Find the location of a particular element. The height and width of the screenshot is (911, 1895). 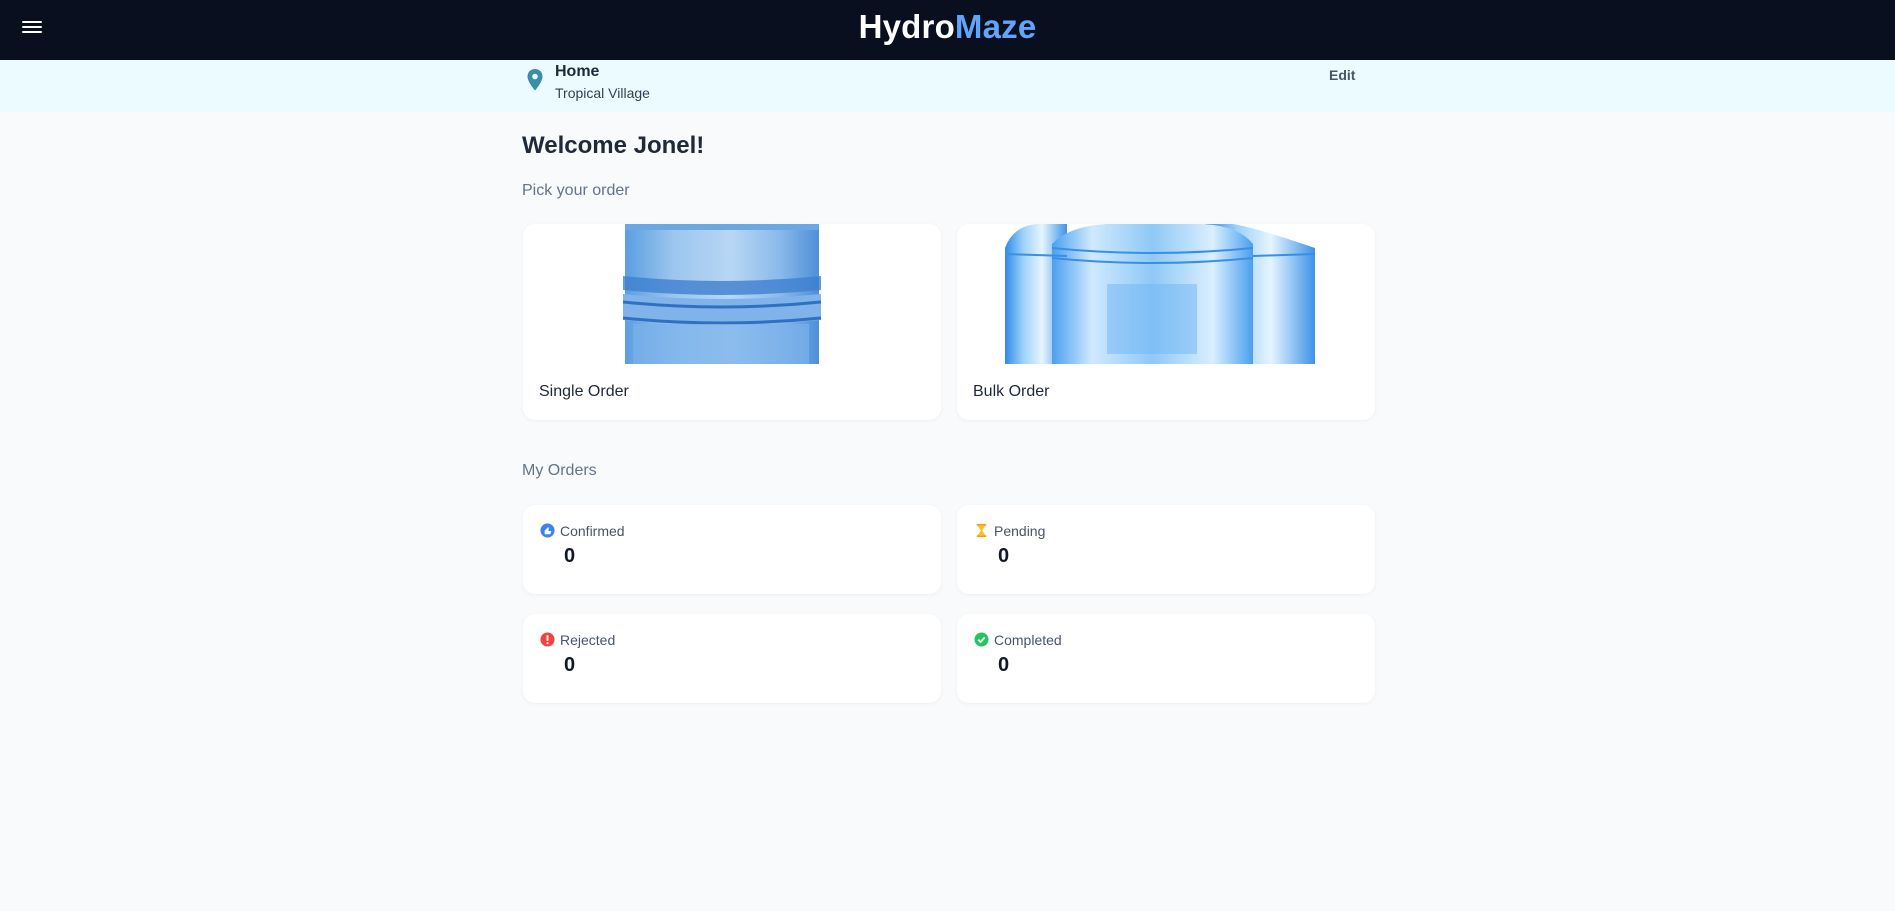

pending-orders-card: Pending 0 is located at coordinates (1166, 549).